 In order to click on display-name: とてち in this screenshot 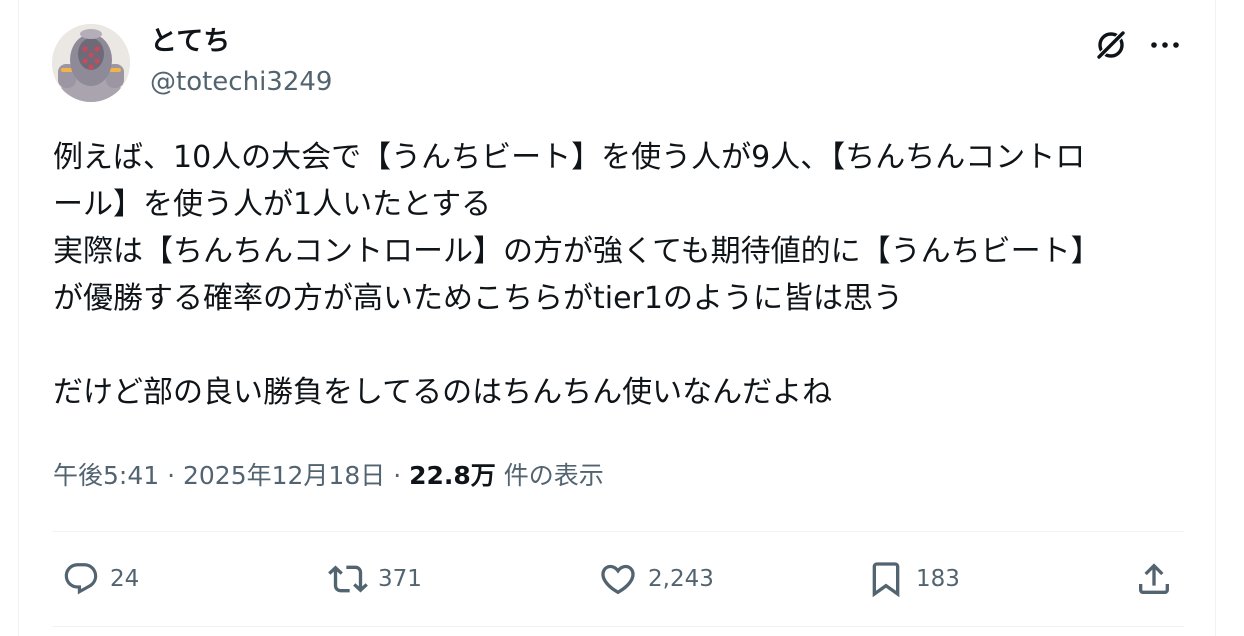, I will do `click(190, 42)`.